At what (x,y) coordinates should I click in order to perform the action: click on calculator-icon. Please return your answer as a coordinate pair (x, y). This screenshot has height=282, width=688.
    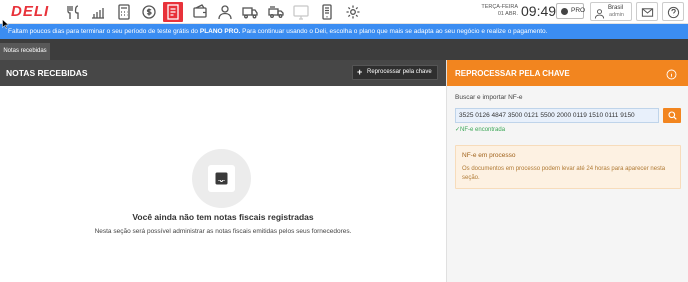
    Looking at the image, I should click on (124, 12).